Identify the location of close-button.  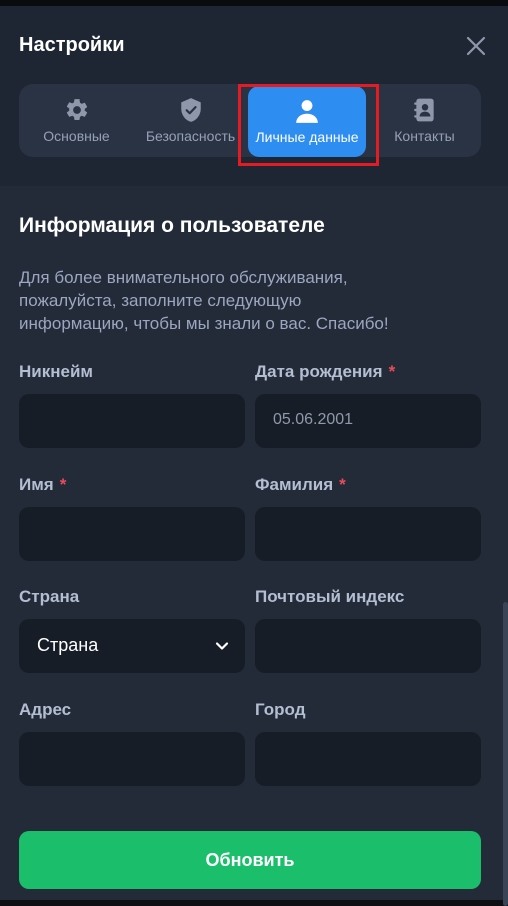
(476, 46).